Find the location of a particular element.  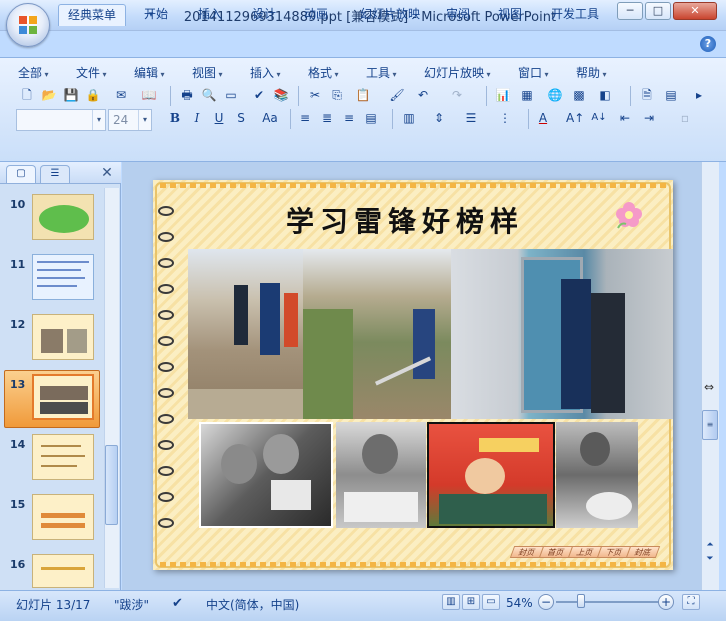

research-book-icon: 📚 is located at coordinates (281, 95).